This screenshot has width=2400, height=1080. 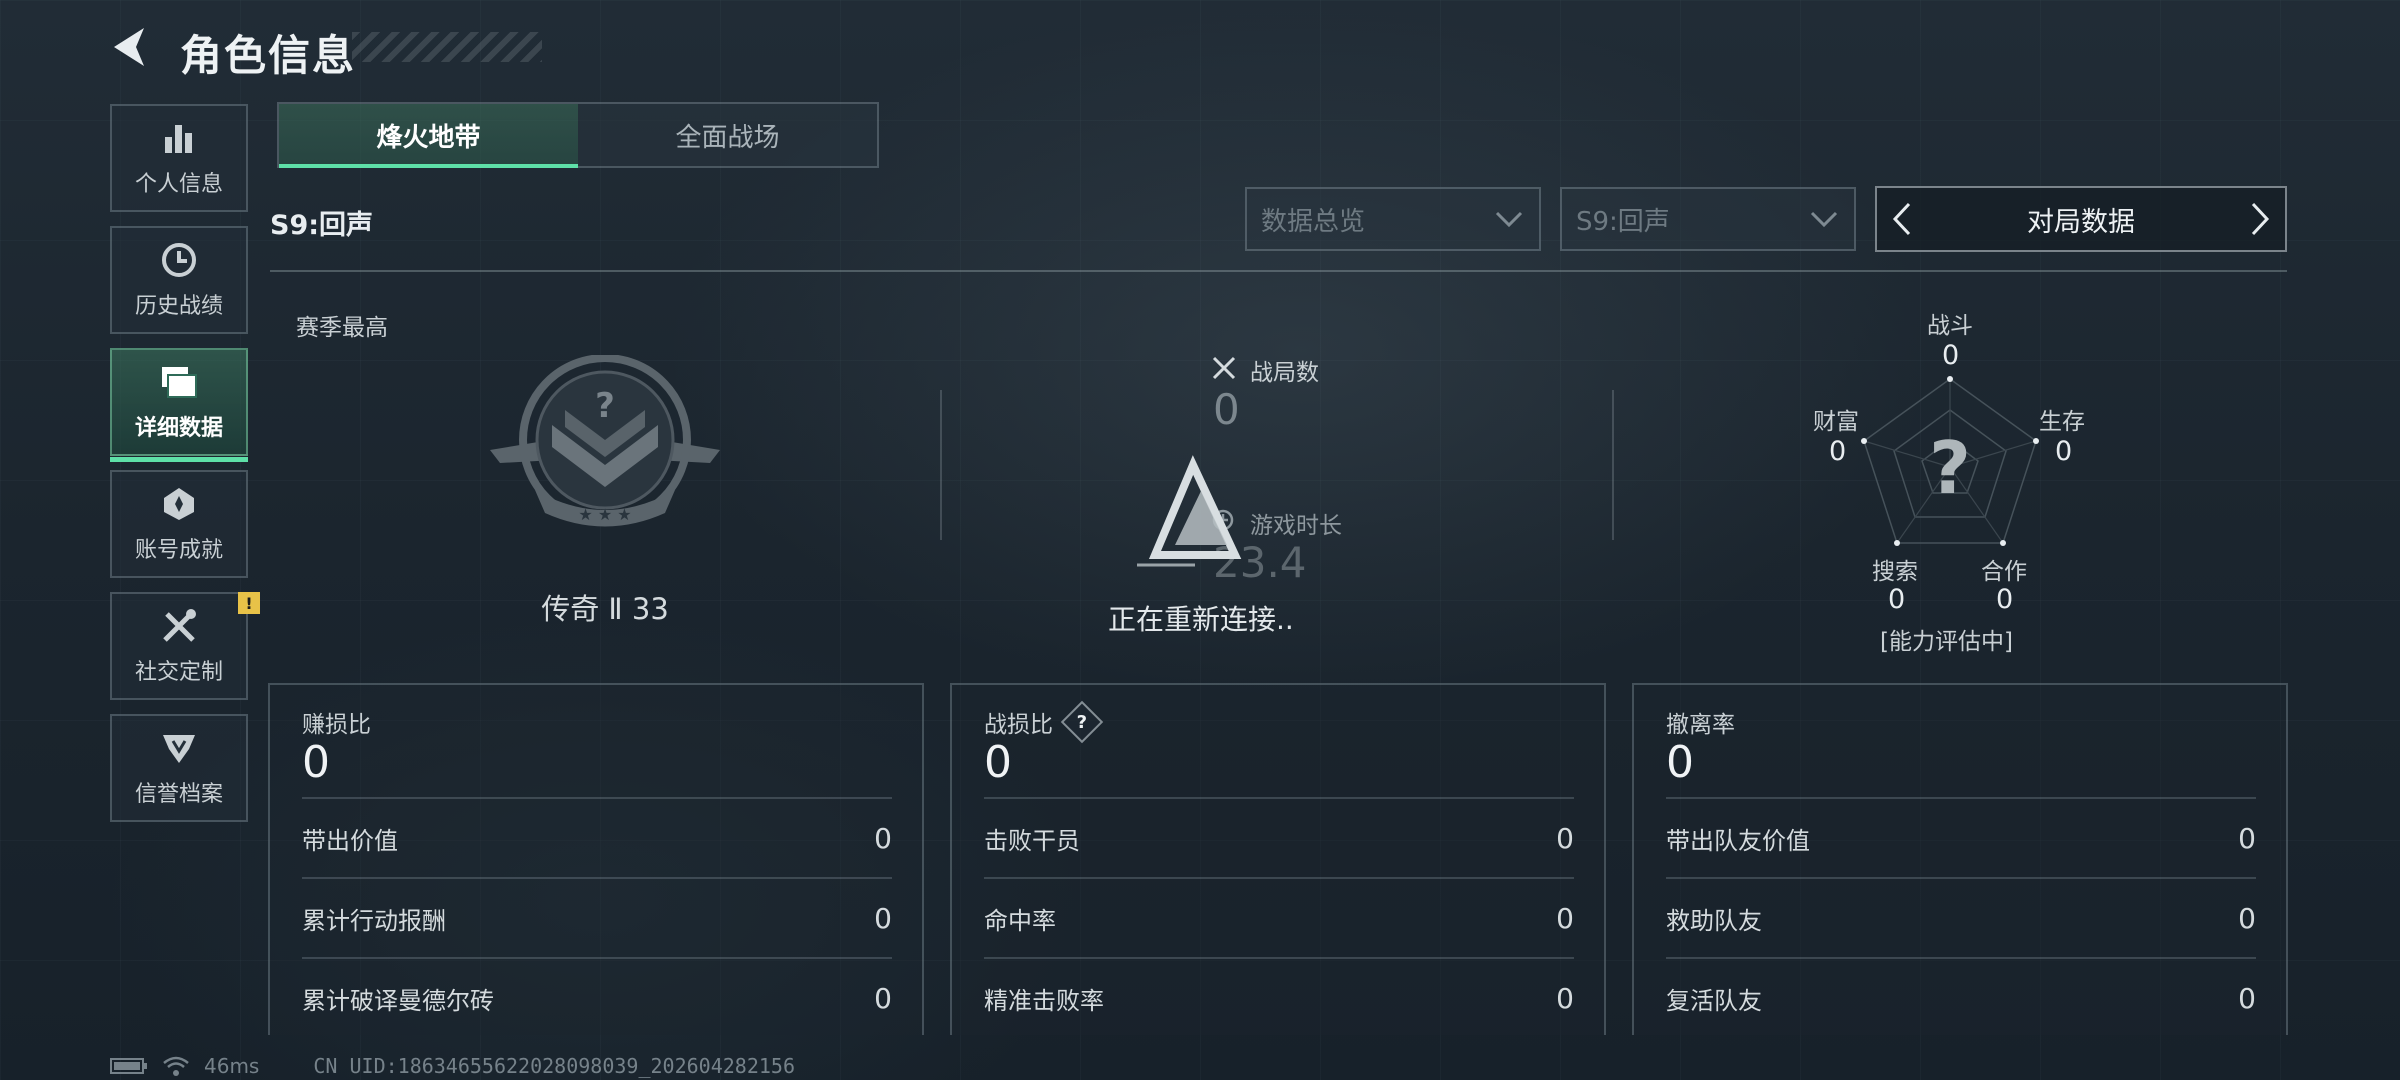 I want to click on radar-label-search: 搜索, so click(x=1895, y=572).